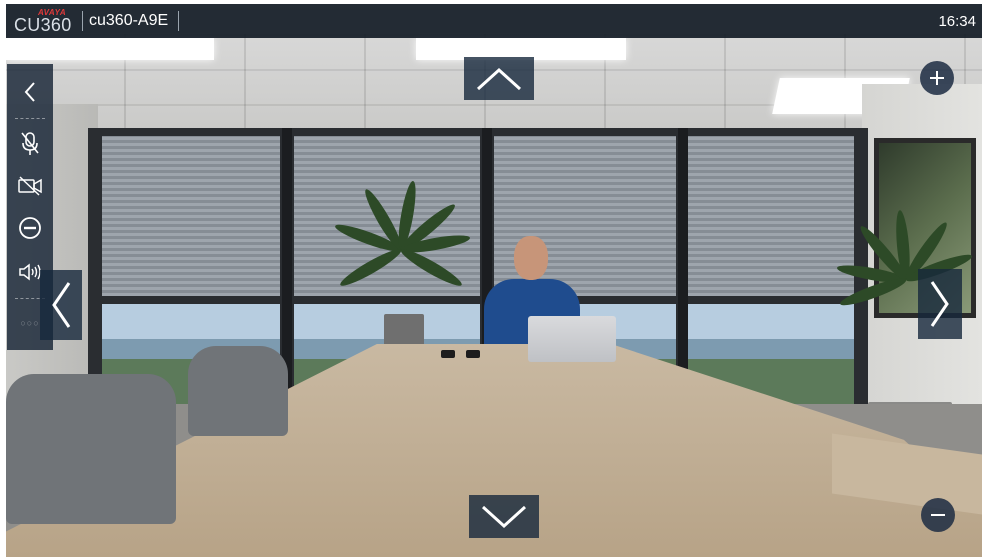 Image resolution: width=985 pixels, height=559 pixels. I want to click on pan-left-button, so click(61, 305).